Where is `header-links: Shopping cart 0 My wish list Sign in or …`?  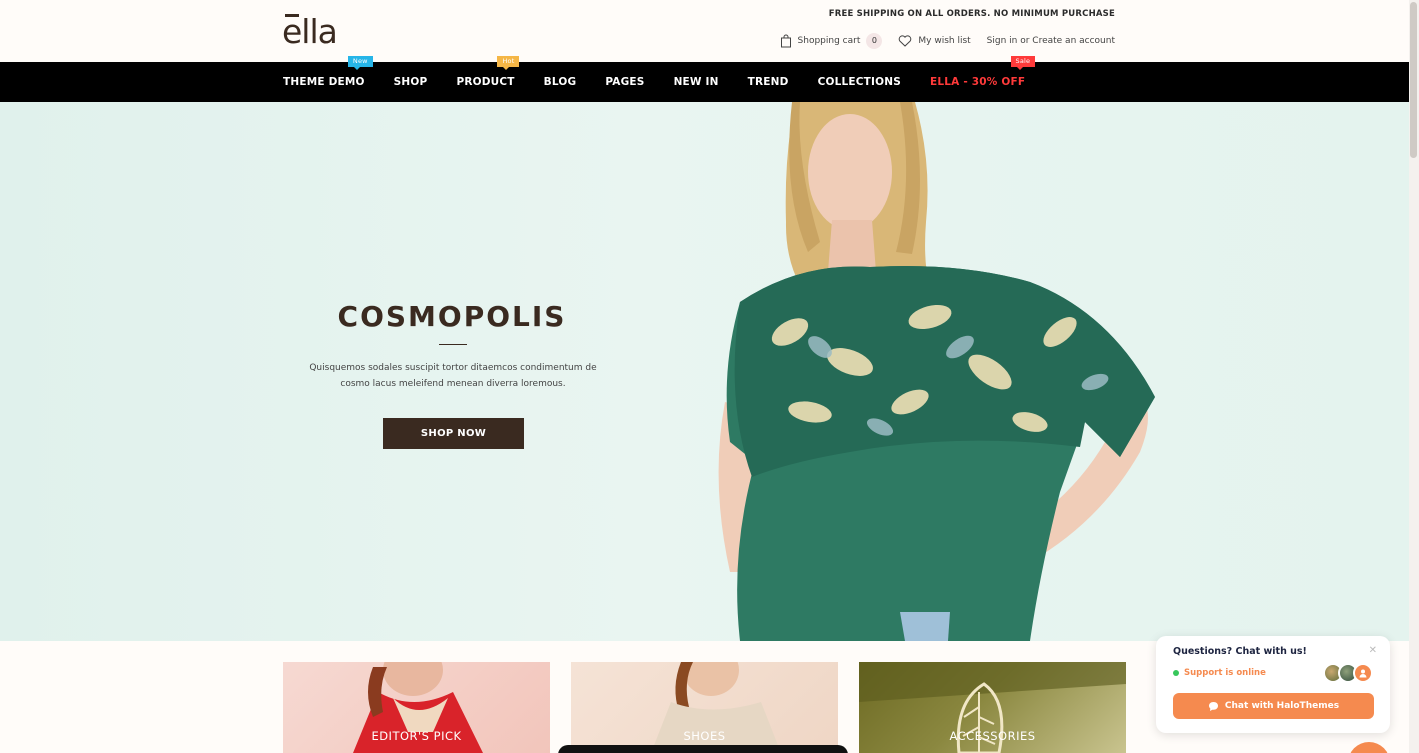 header-links: Shopping cart 0 My wish list Sign in or … is located at coordinates (947, 41).